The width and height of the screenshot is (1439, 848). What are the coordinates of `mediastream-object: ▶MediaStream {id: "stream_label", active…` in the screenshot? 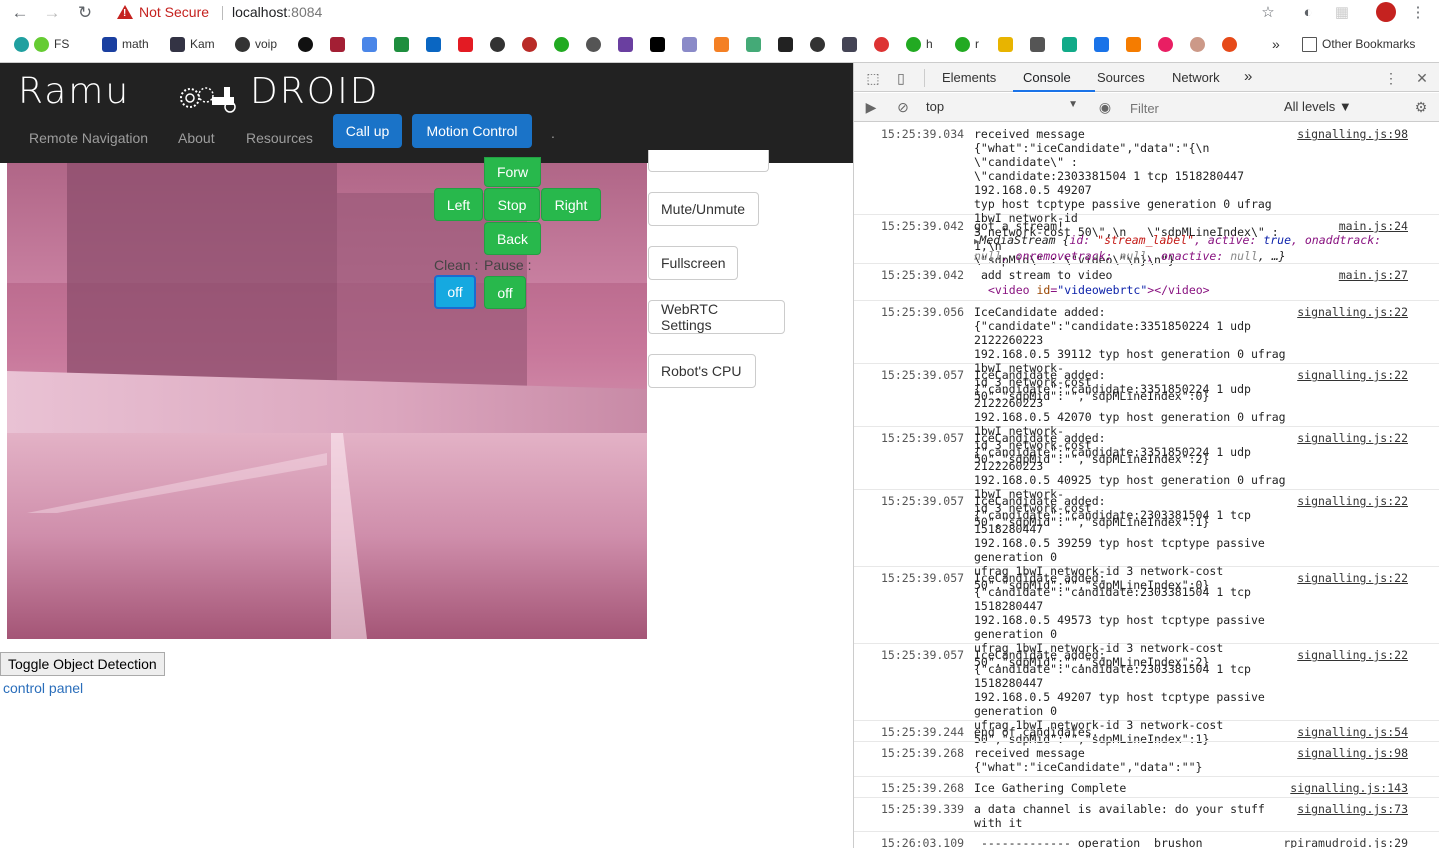 It's located at (1194, 248).